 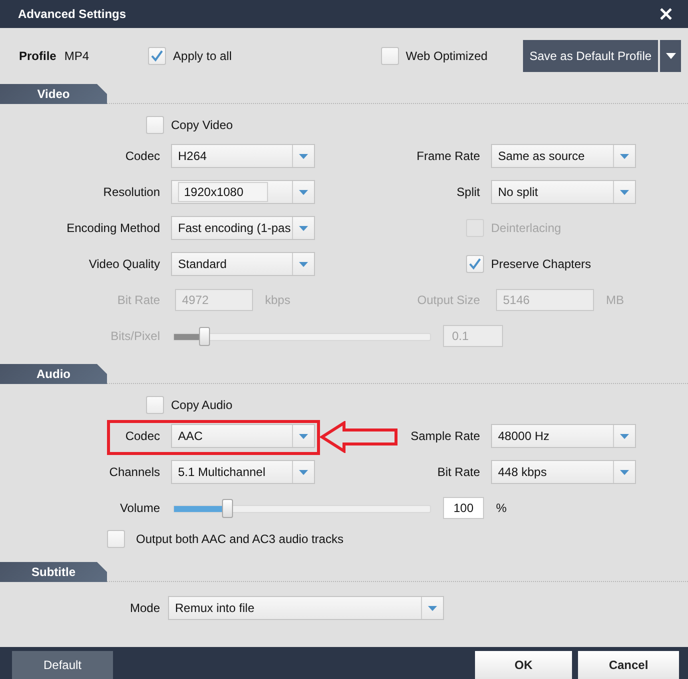 I want to click on field-label: Video Quality, so click(x=124, y=264).